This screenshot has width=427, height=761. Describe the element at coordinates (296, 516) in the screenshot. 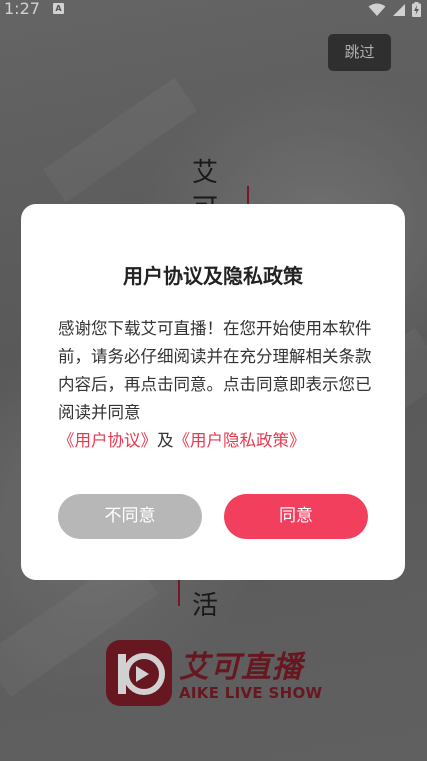

I see `agree-button: 同意` at that location.